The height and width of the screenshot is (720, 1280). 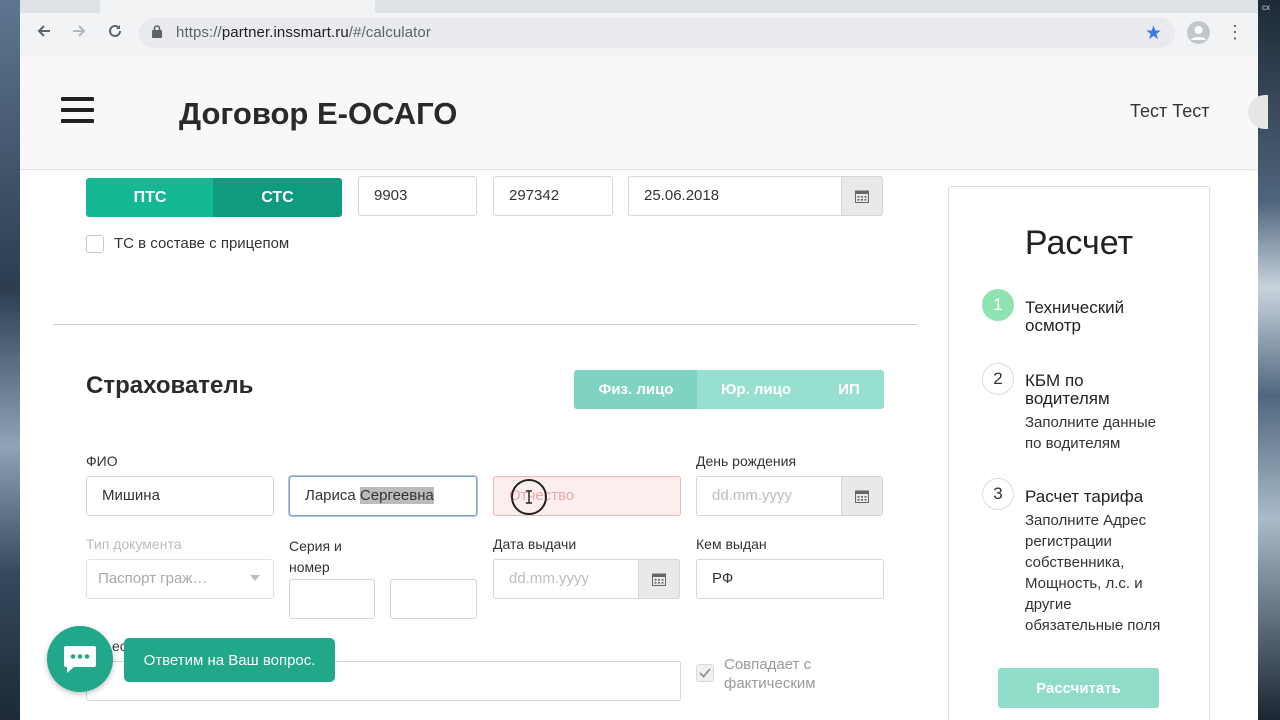 I want to click on same-address-checkbox, so click(x=705, y=673).